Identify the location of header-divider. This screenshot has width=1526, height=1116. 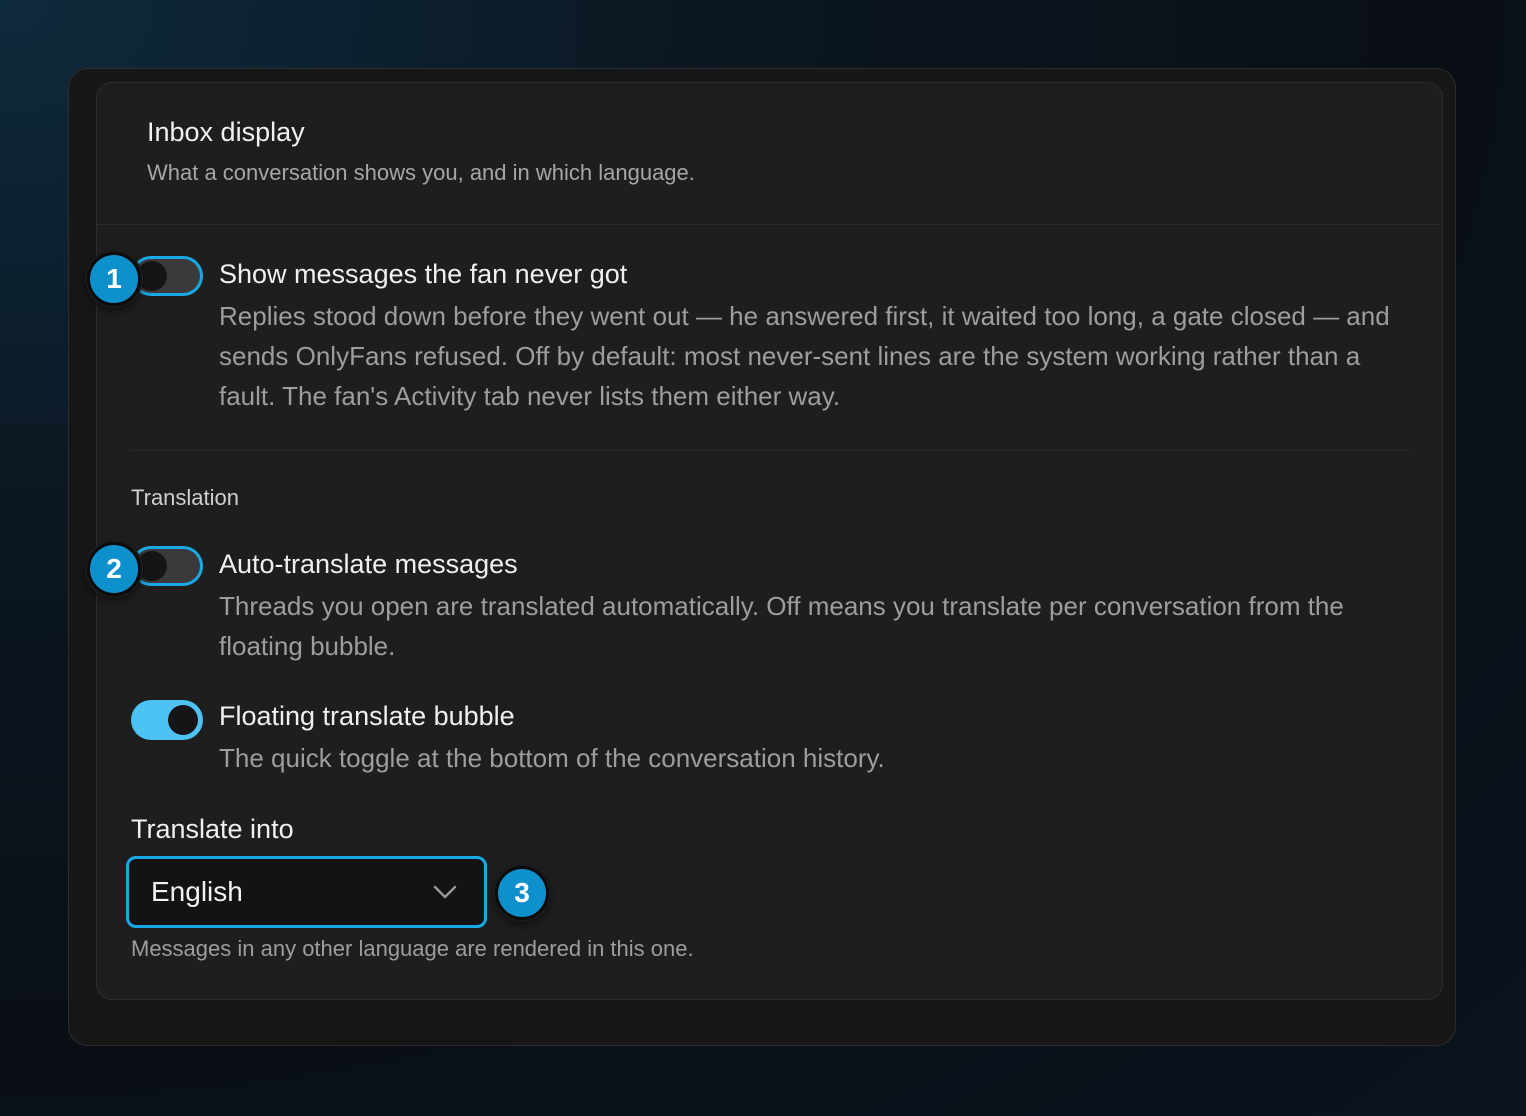
(769, 224).